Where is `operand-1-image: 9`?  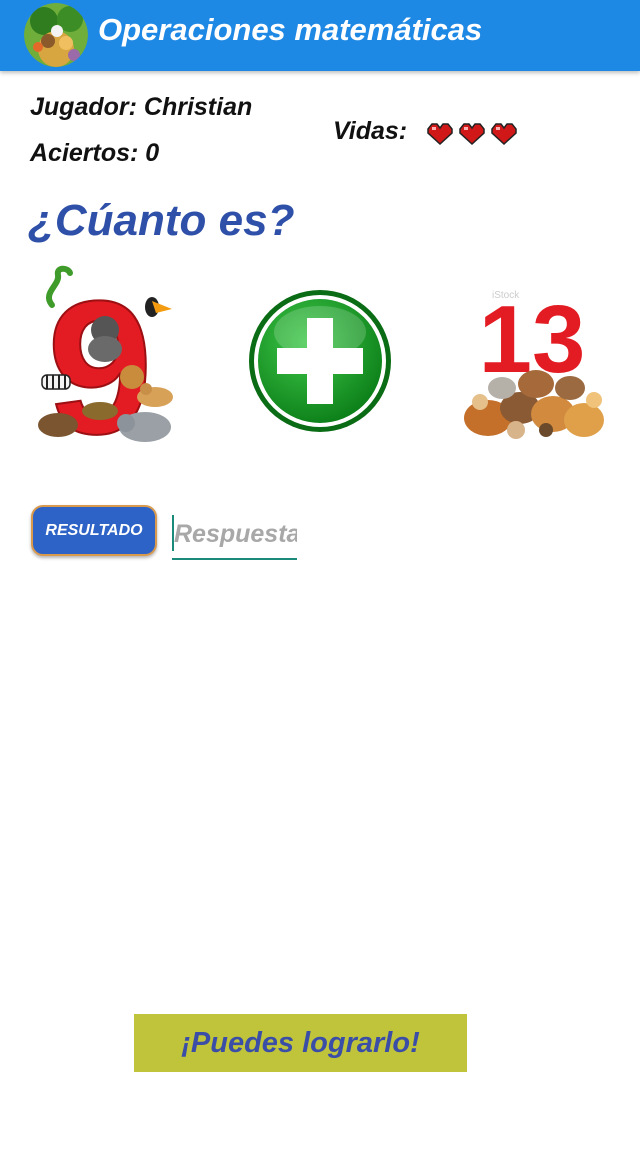
operand-1-image: 9 is located at coordinates (105, 368).